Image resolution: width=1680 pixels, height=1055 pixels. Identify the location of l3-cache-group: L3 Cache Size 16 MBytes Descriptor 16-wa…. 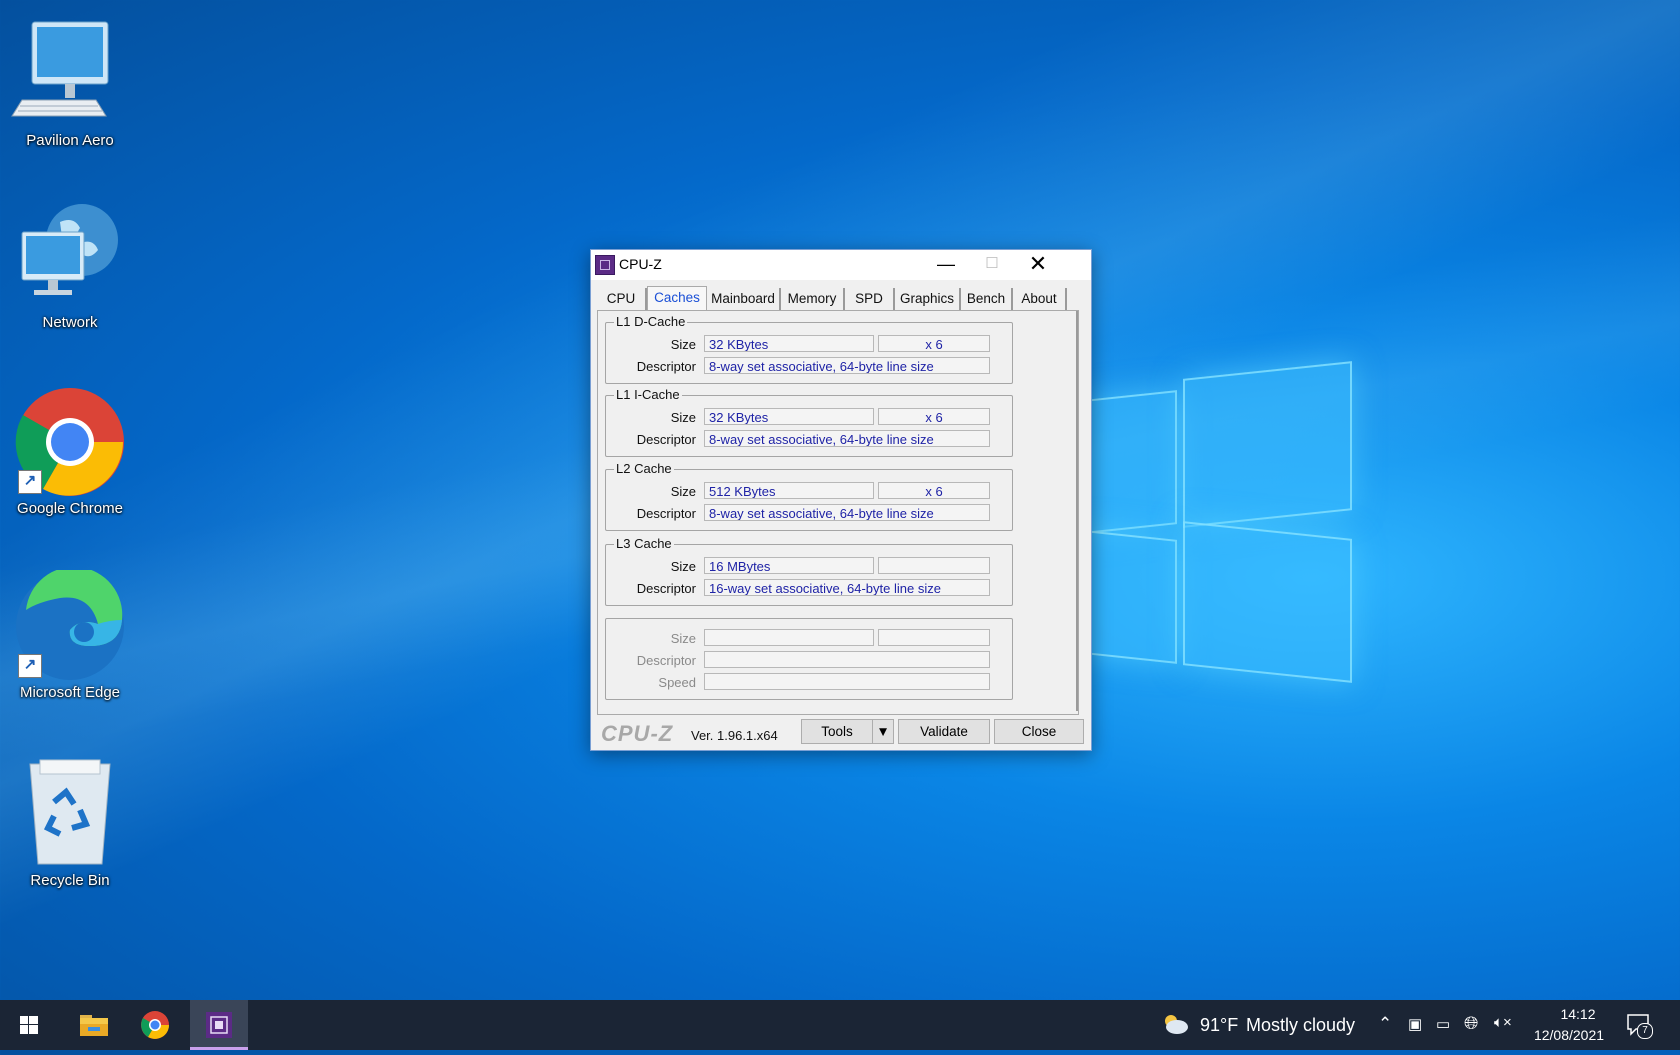
(809, 571).